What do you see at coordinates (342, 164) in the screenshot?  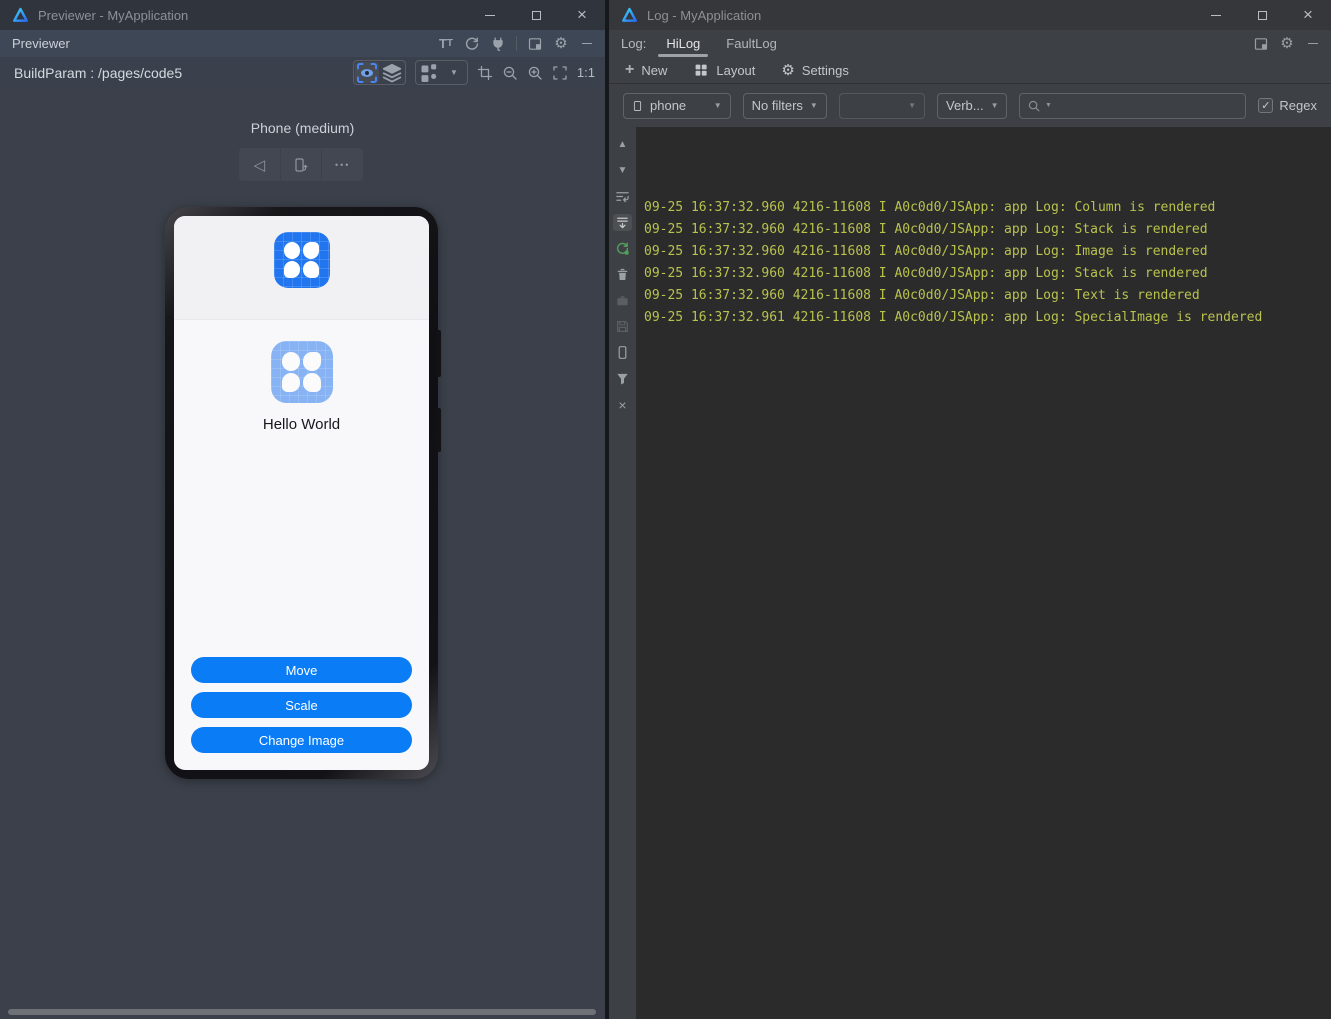 I see `more-options-icon: •••` at bounding box center [342, 164].